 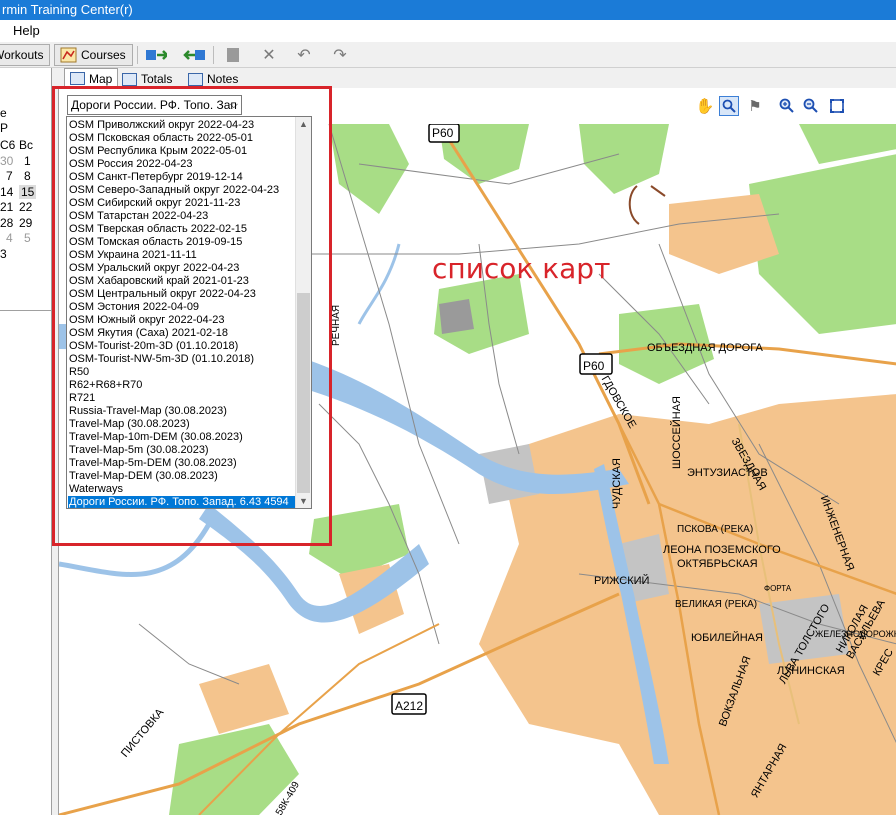 I want to click on menu-help: Help, so click(x=26, y=31).